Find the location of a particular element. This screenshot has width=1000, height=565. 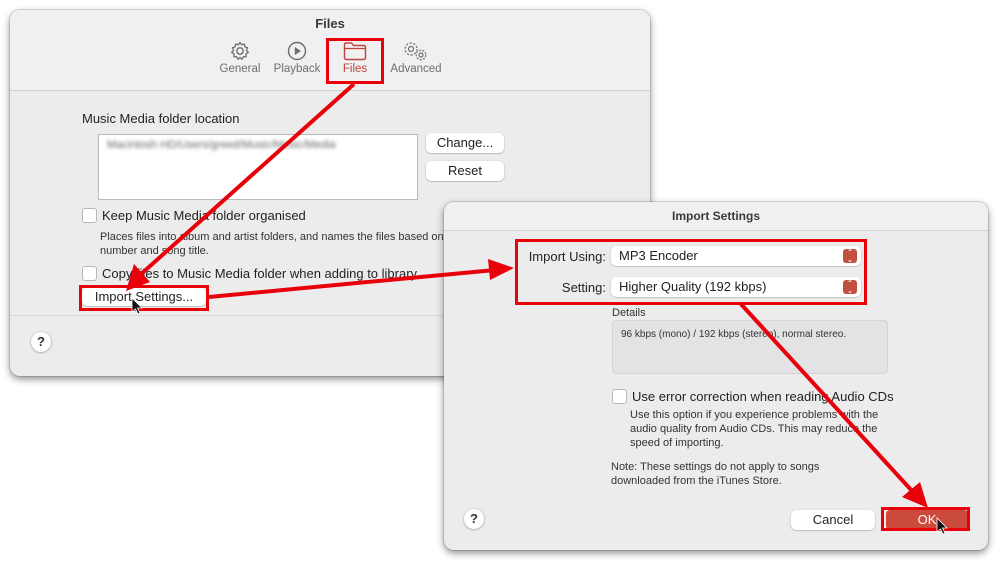

tab-general-label: General is located at coordinates (240, 69).